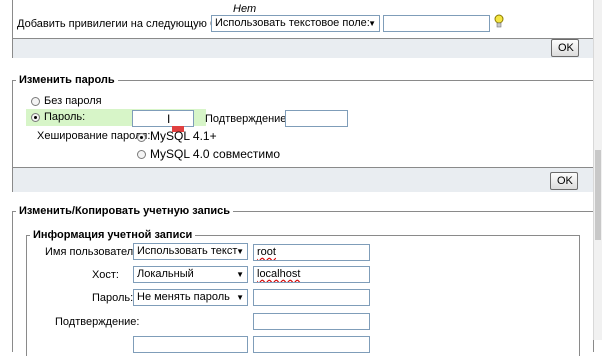 Image resolution: width=602 pixels, height=356 pixels. Describe the element at coordinates (163, 118) in the screenshot. I see `password-input` at that location.